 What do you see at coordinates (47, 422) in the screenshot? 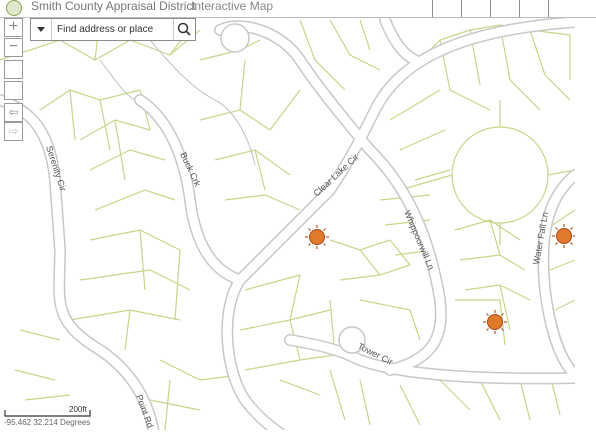
I see `coordinate-readout: -95.462 32.214 Degrees` at bounding box center [47, 422].